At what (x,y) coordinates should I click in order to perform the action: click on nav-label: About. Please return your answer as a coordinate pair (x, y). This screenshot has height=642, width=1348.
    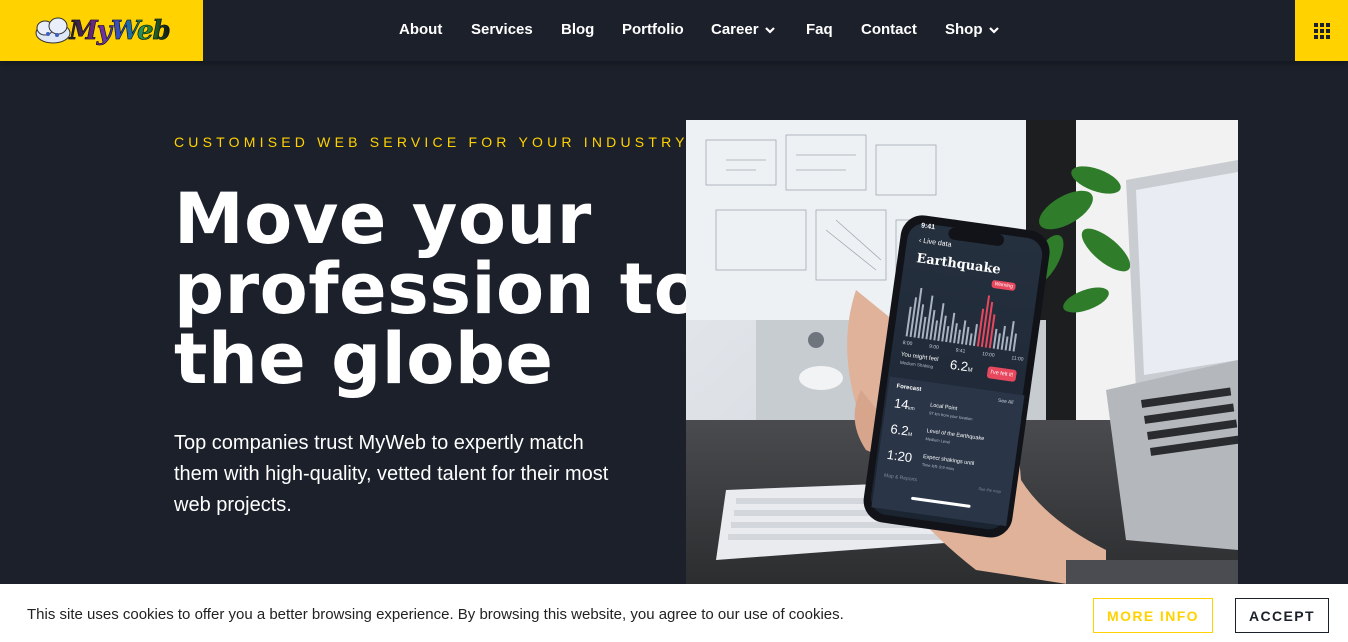
    Looking at the image, I should click on (421, 29).